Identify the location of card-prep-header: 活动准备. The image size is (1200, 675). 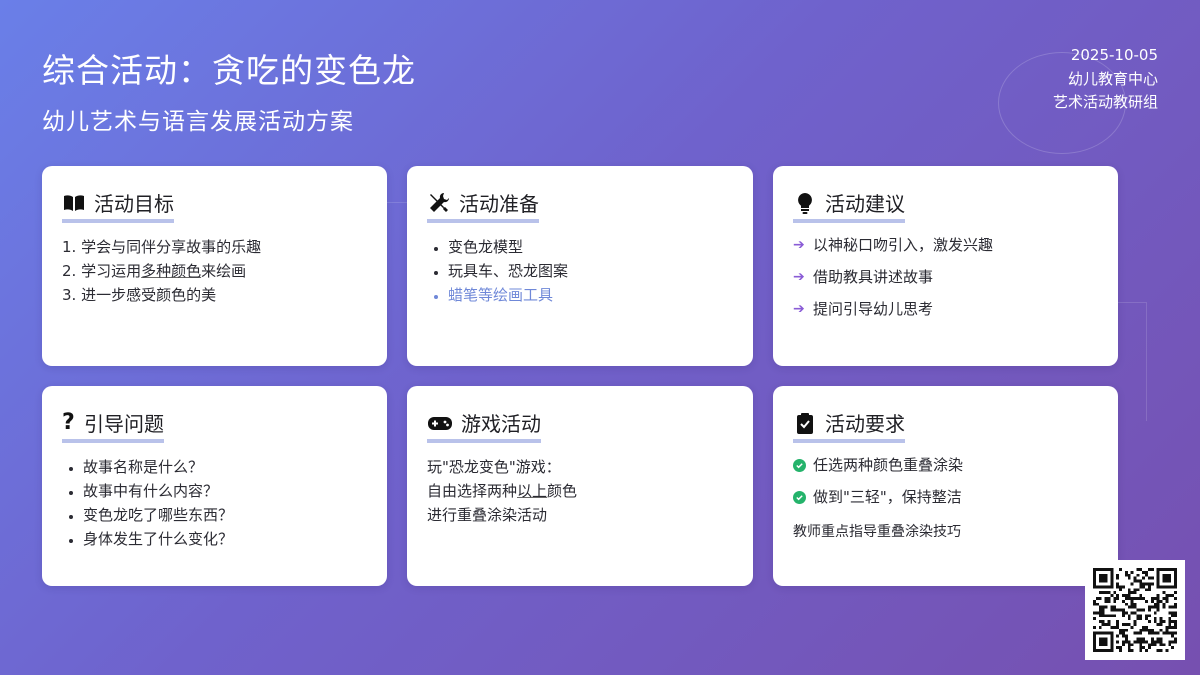
(483, 205).